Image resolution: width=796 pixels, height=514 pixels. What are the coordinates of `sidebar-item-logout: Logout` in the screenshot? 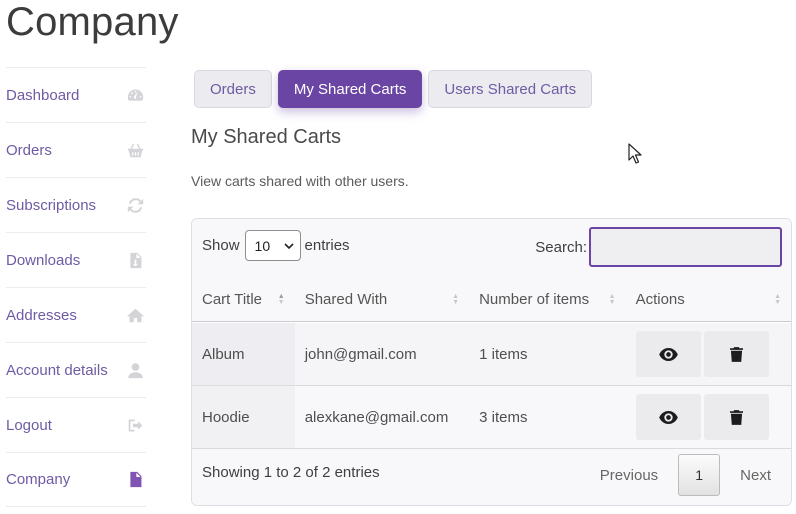 It's located at (76, 424).